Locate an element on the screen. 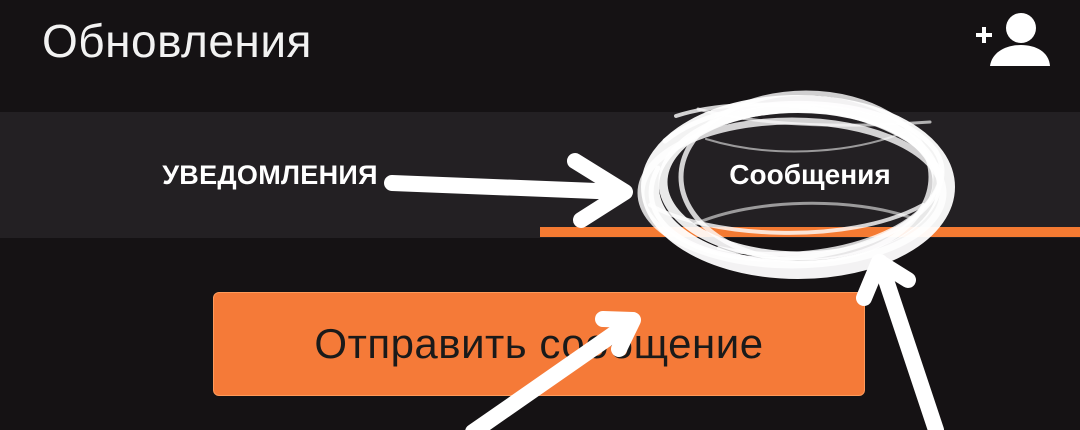  tab-notifications-label: УВЕДОМЛЕНИЯ is located at coordinates (270, 174).